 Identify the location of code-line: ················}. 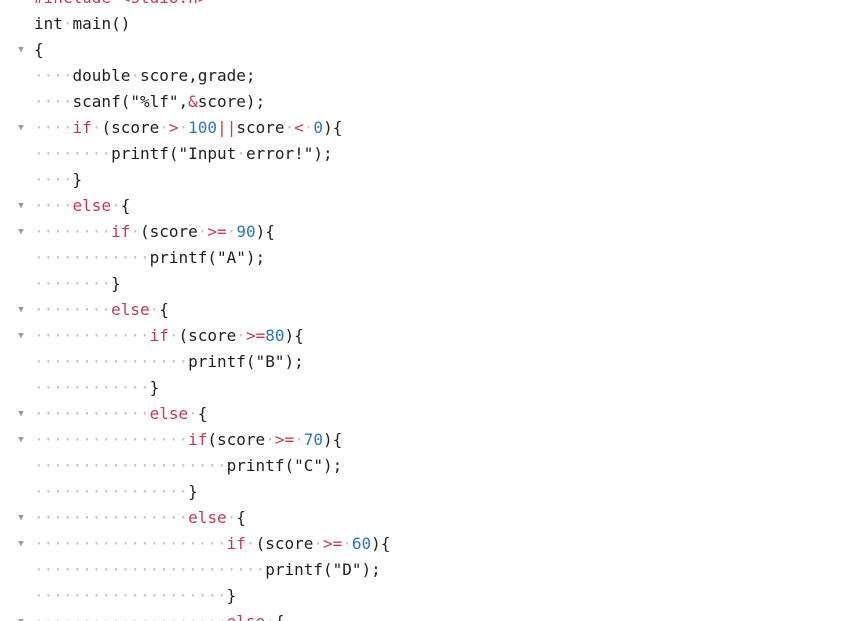
(421, 492).